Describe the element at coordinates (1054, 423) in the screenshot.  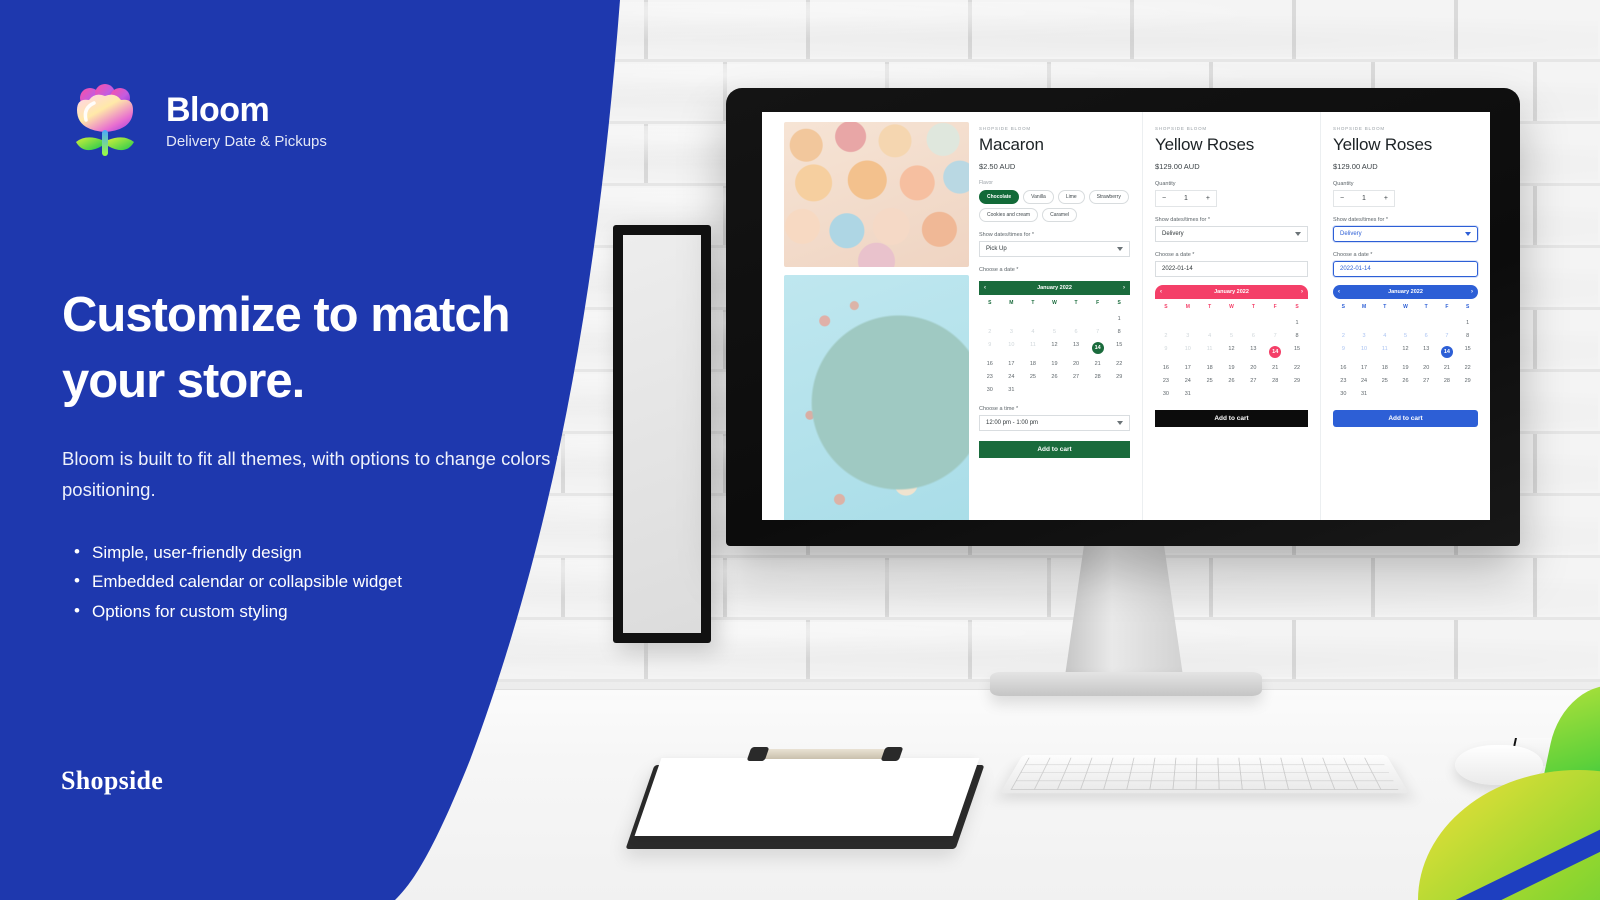
I see `time-select: 12:00 pm - 1:00 pm` at that location.